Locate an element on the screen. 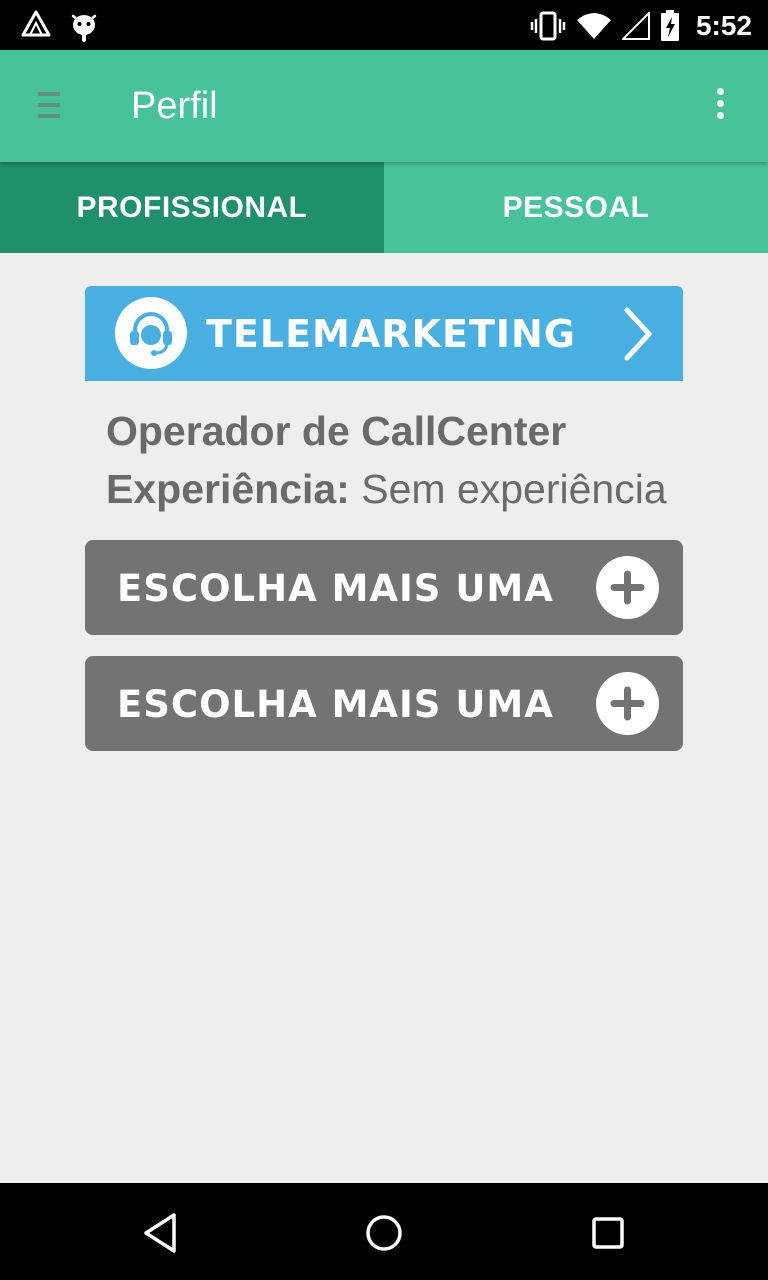  vibrate-icon is located at coordinates (548, 26).